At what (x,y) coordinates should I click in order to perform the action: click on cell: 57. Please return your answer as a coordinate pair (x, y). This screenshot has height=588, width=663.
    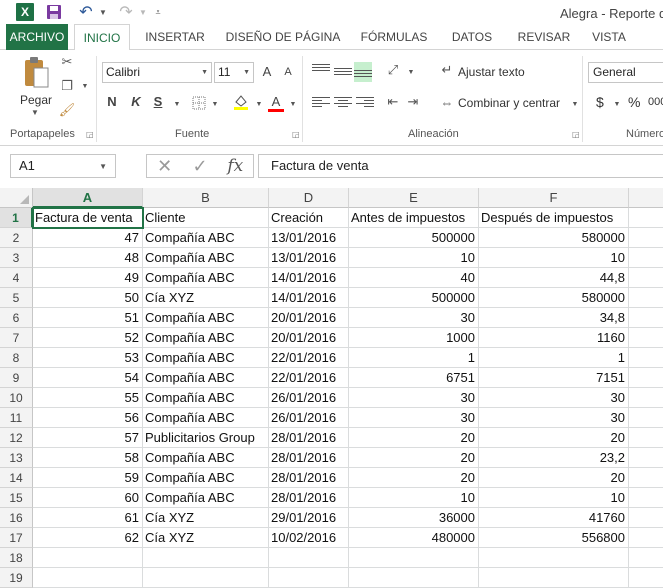
    Looking at the image, I should click on (88, 438).